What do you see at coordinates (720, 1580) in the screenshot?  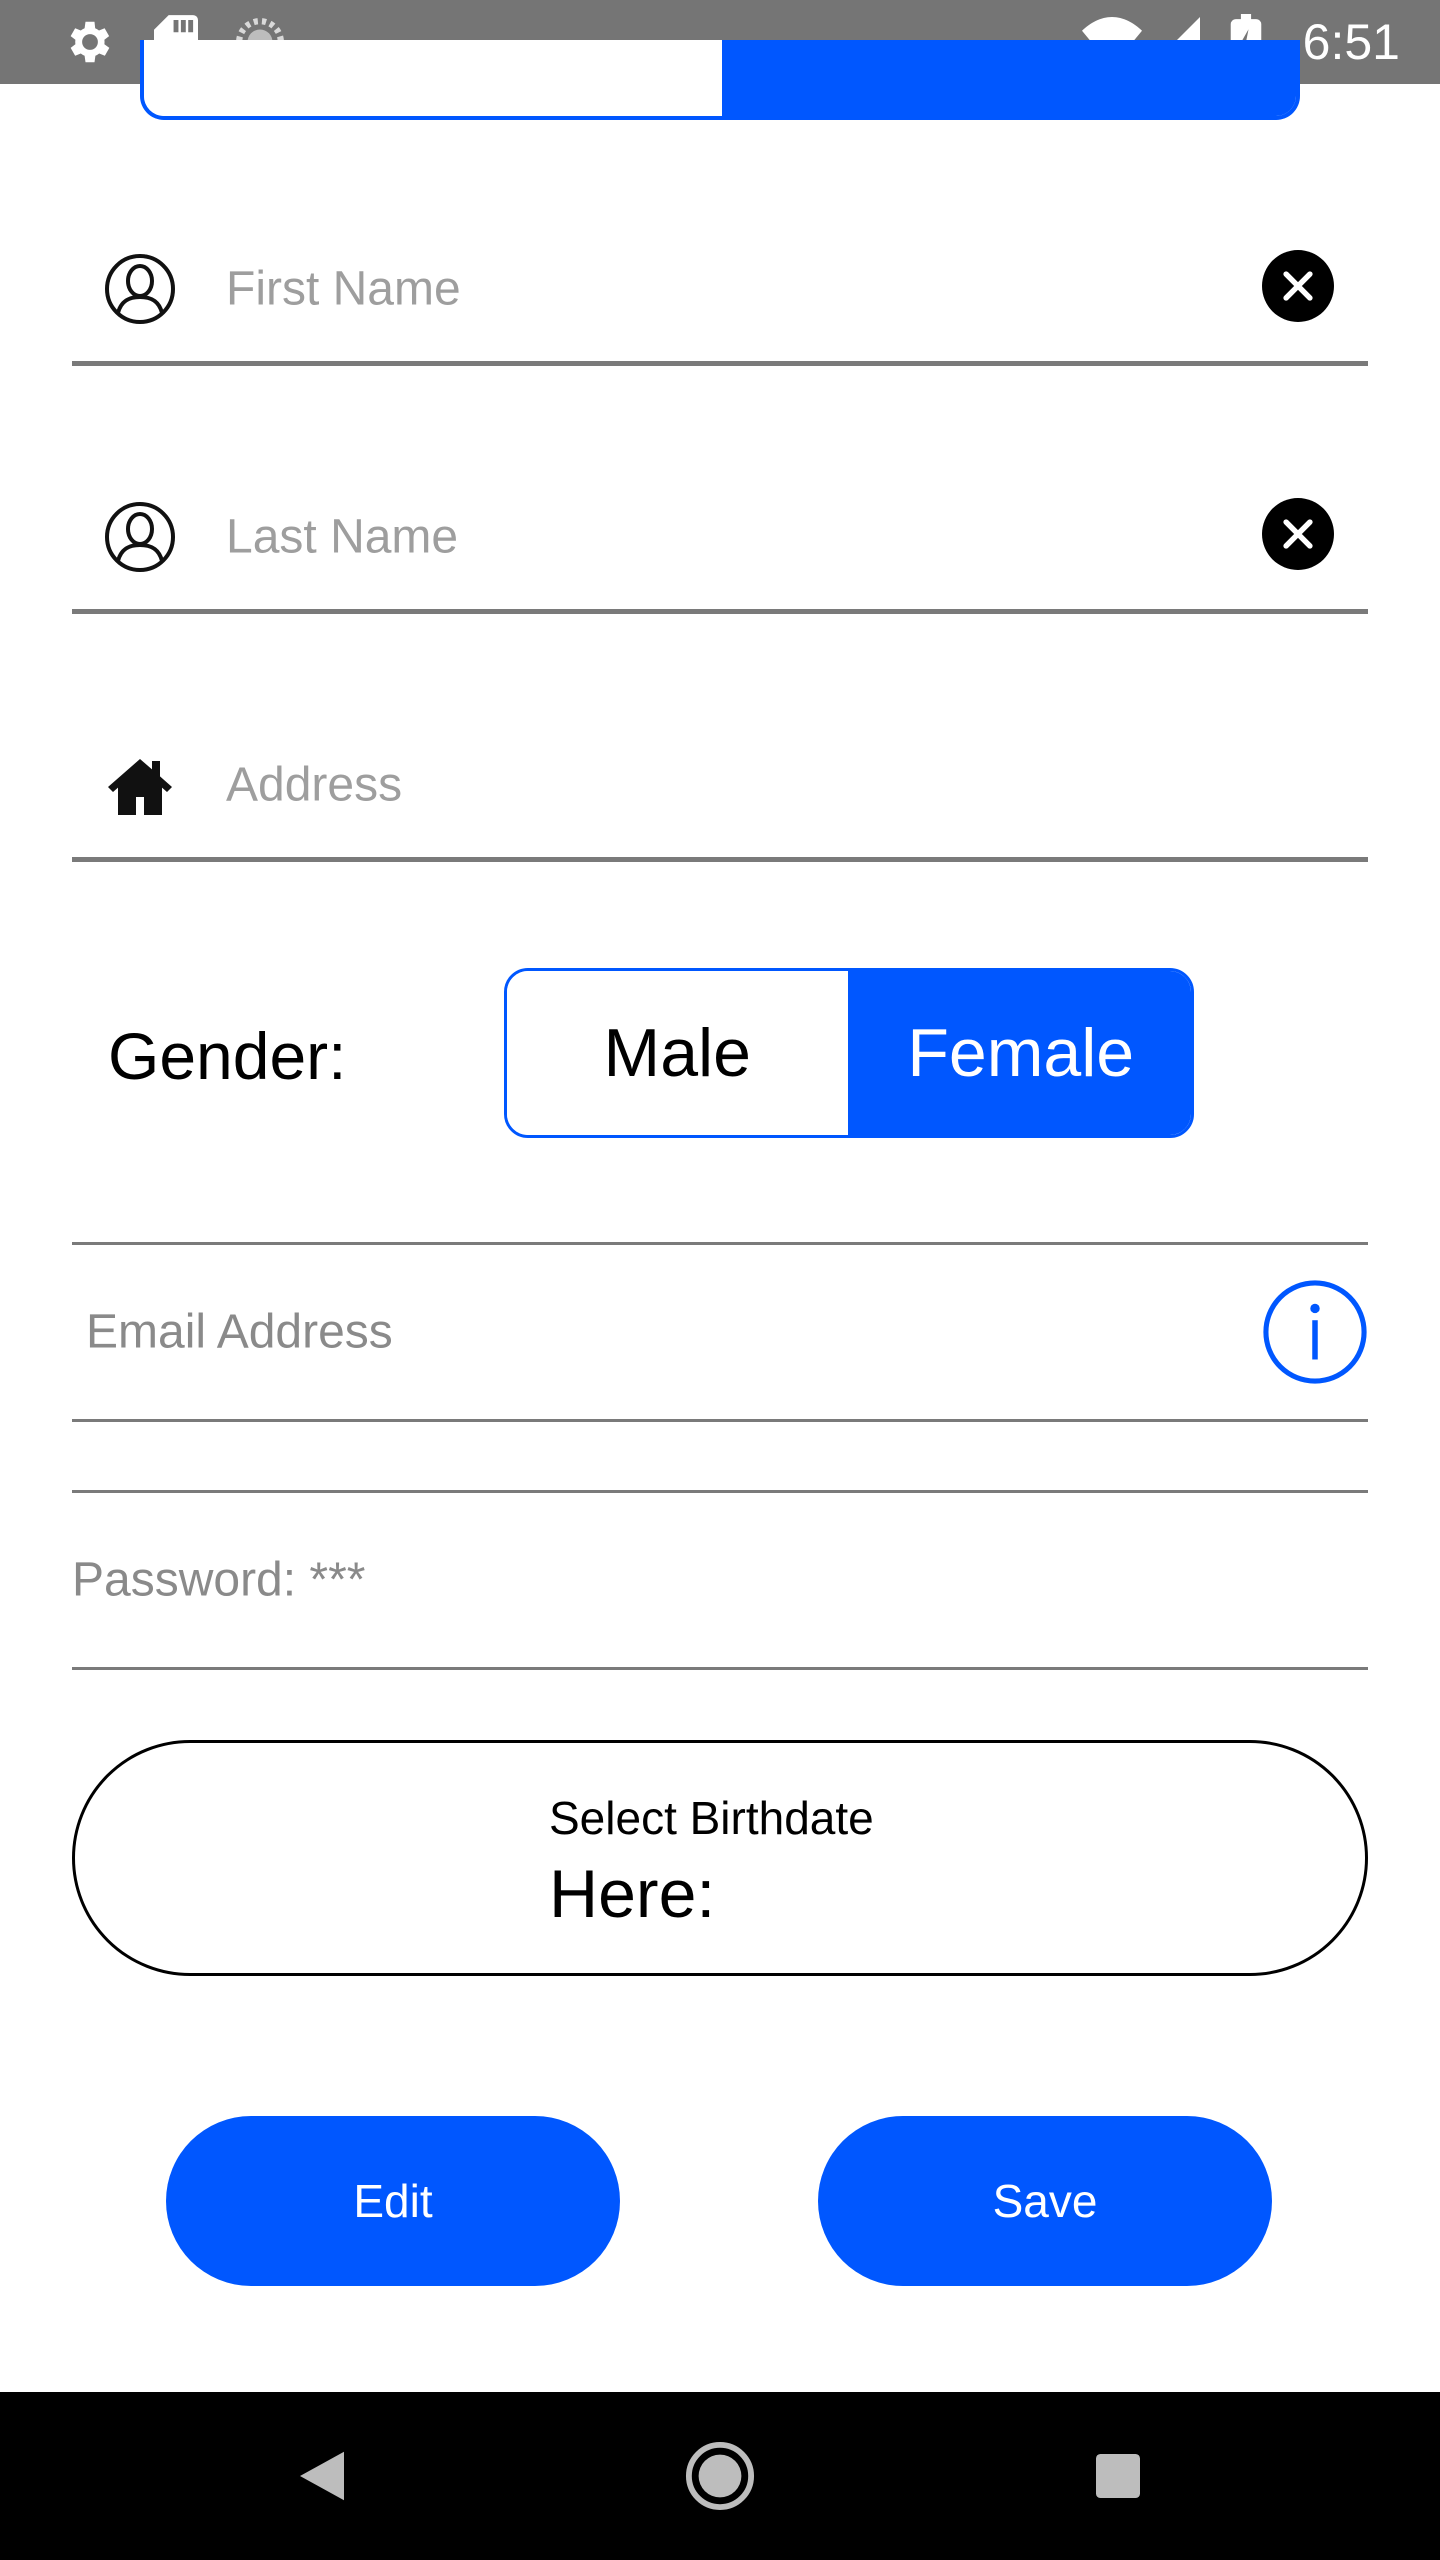 I see `password-field: Password: ***` at bounding box center [720, 1580].